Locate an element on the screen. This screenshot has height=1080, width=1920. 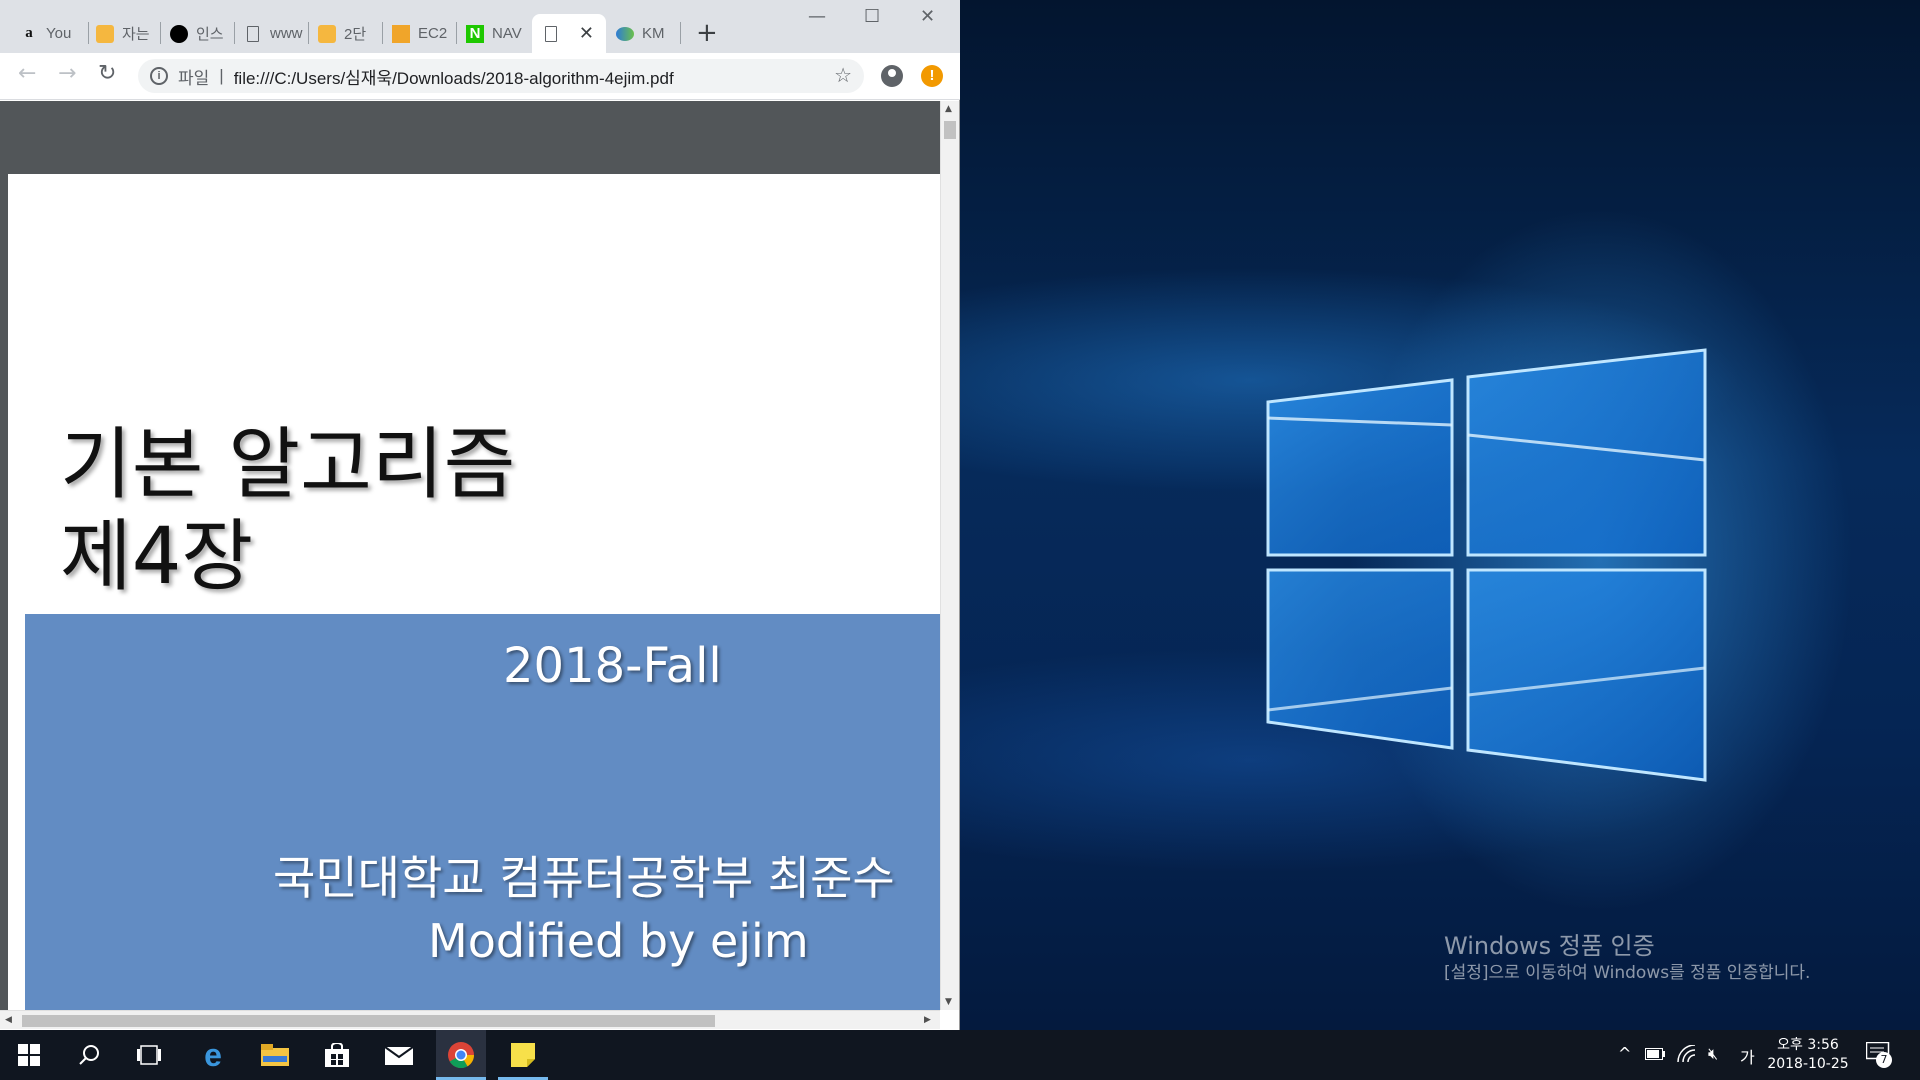
pdf-author: 국민대학교 컴퓨터공학부 최준수 is located at coordinates (584, 878).